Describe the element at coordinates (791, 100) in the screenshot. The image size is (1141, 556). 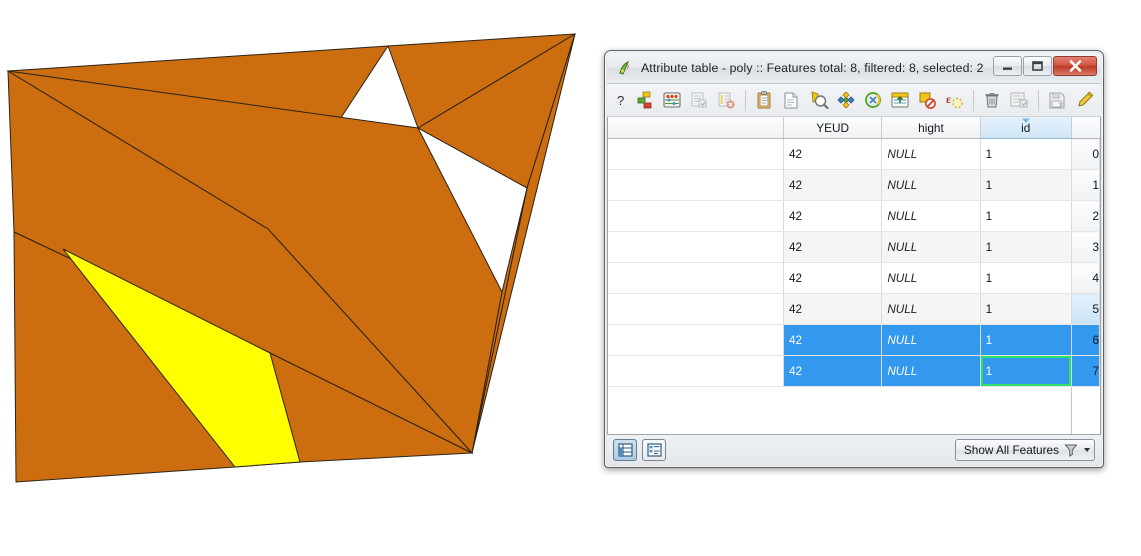
I see `paste-features-button` at that location.